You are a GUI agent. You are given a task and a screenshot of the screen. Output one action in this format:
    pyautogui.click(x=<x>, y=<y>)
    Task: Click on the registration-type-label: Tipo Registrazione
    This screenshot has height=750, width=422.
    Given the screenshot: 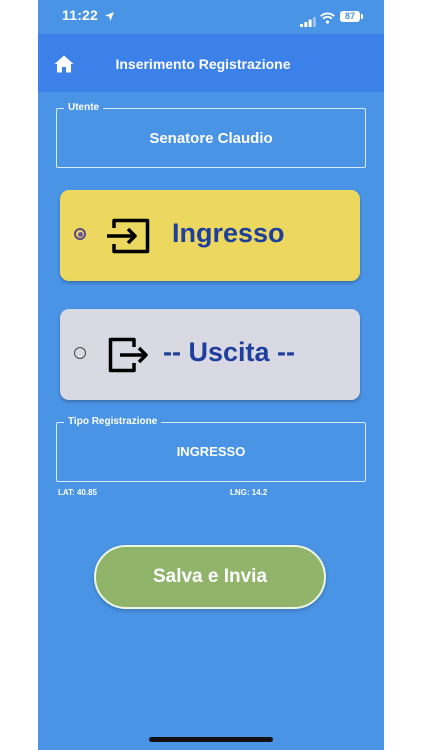 What is the action you would take?
    pyautogui.click(x=113, y=422)
    